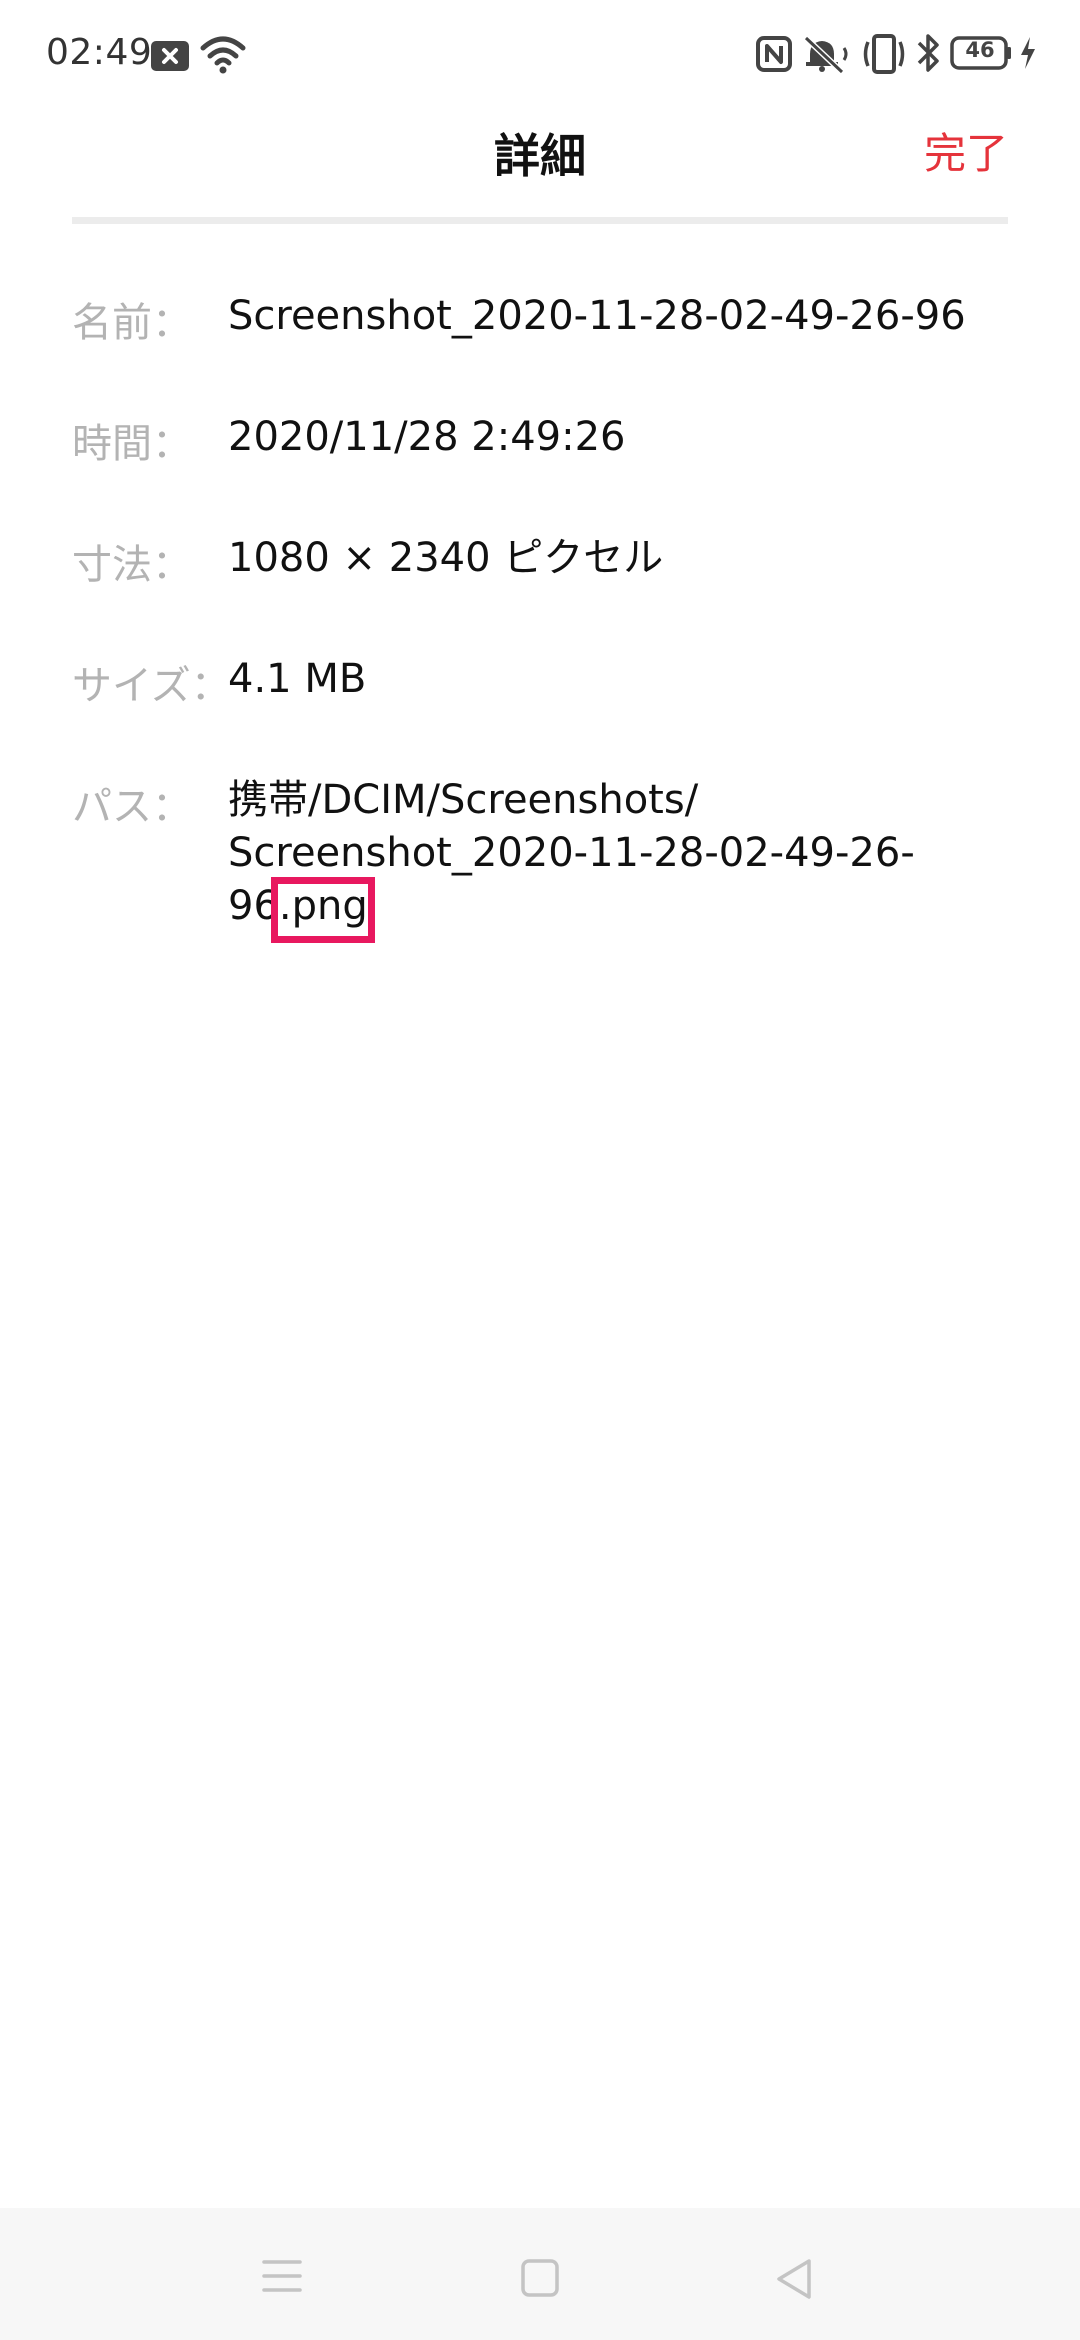  What do you see at coordinates (170, 56) in the screenshot?
I see `notification-x-icon` at bounding box center [170, 56].